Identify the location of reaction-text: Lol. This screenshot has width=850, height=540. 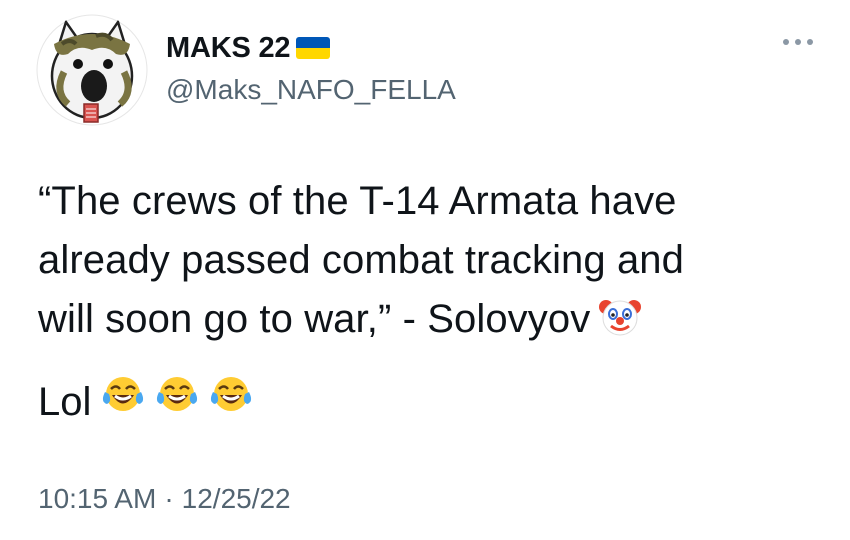
(65, 402).